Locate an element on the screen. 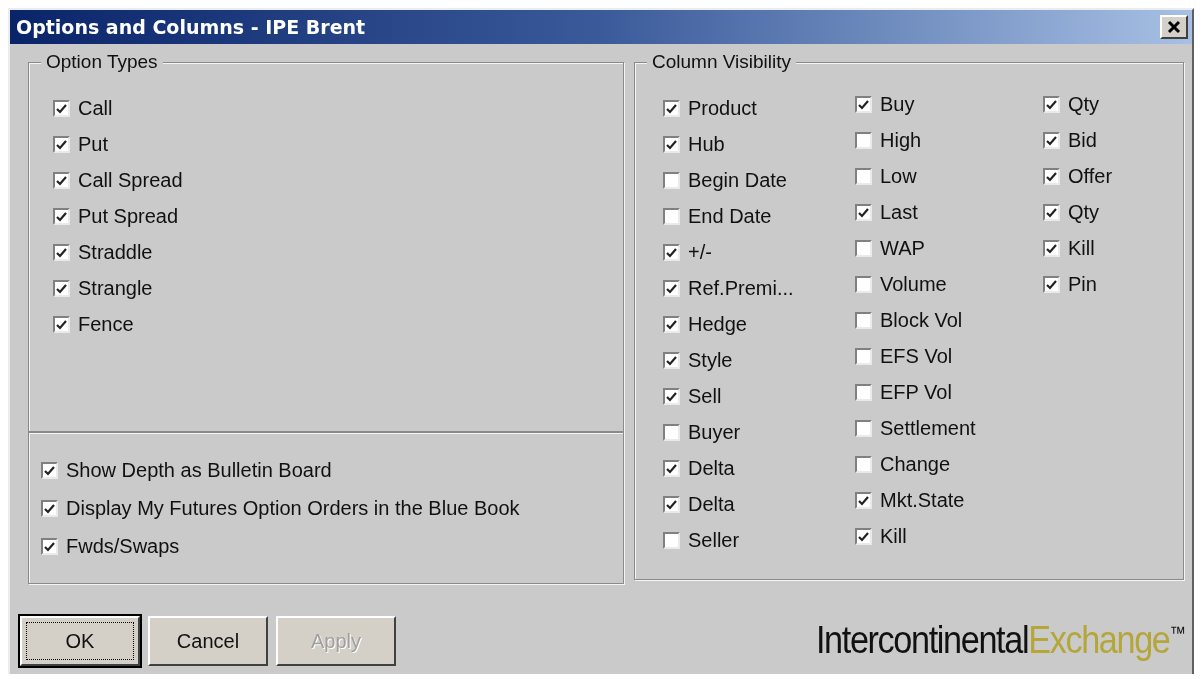 Image resolution: width=1202 pixels, height=679 pixels. checkbox-label: Settlement is located at coordinates (928, 428).